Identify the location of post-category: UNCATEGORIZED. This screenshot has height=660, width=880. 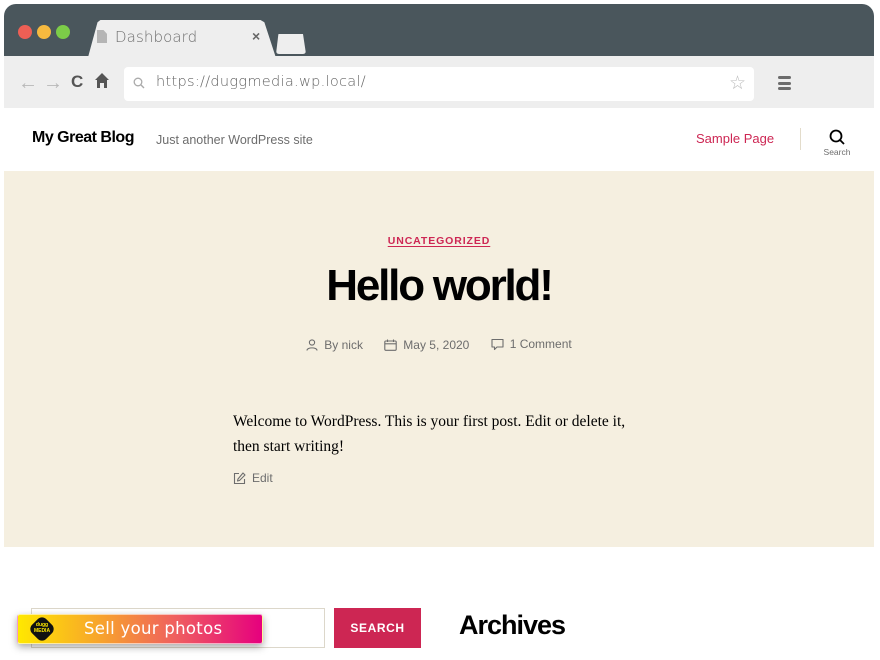
(439, 240).